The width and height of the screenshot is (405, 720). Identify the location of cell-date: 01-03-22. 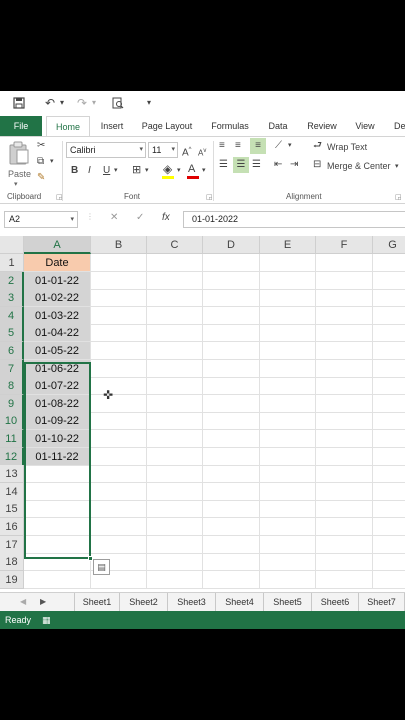
(57, 316).